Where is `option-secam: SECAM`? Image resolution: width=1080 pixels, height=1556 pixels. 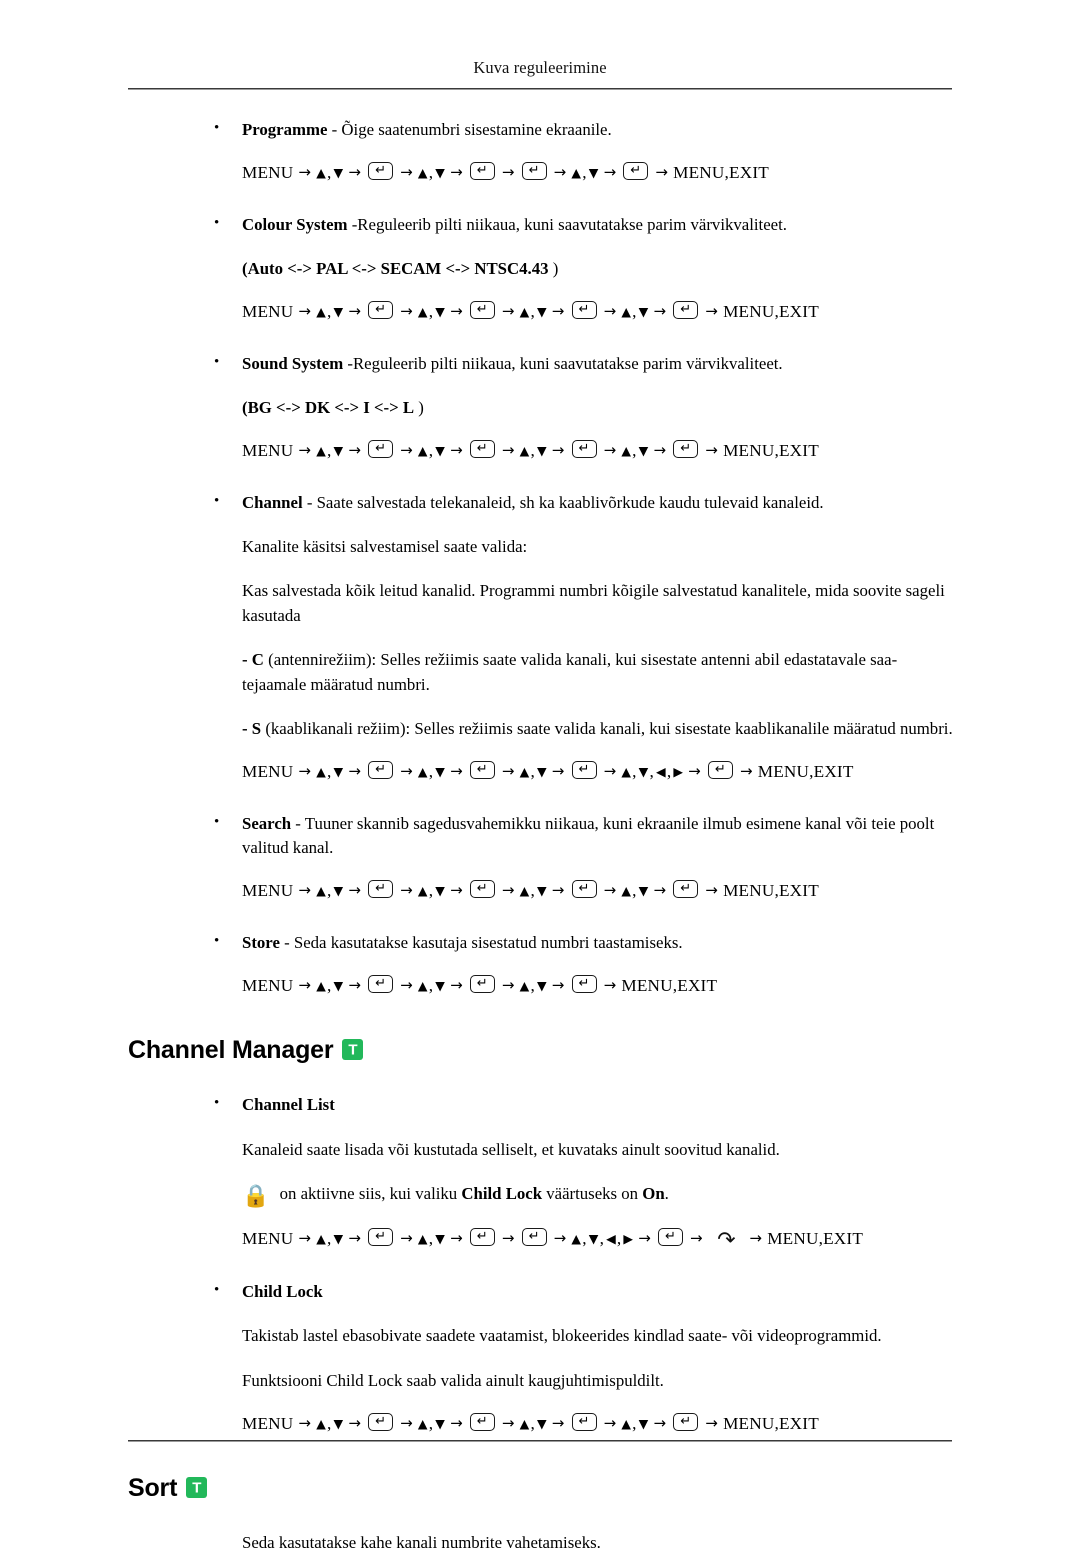 option-secam: SECAM is located at coordinates (411, 269).